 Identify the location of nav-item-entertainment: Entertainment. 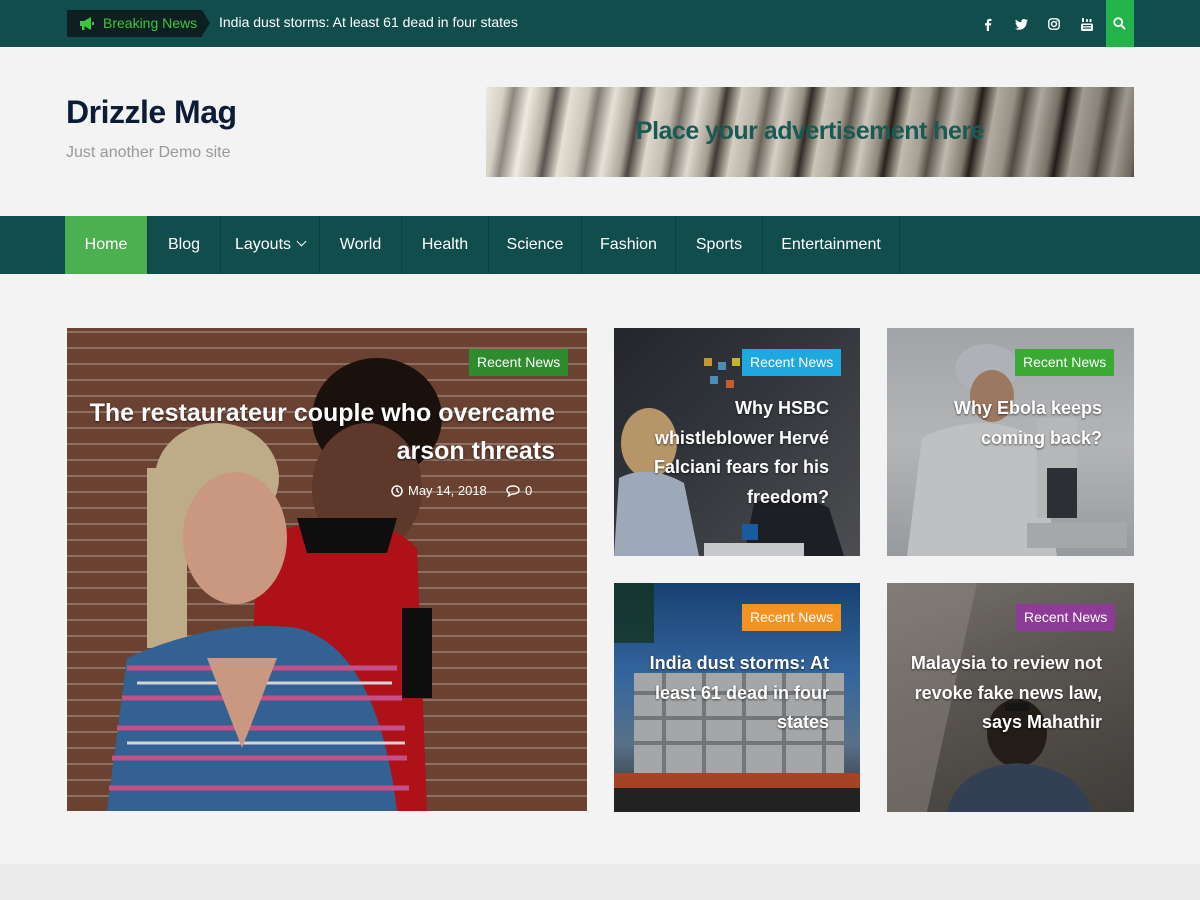
(831, 245).